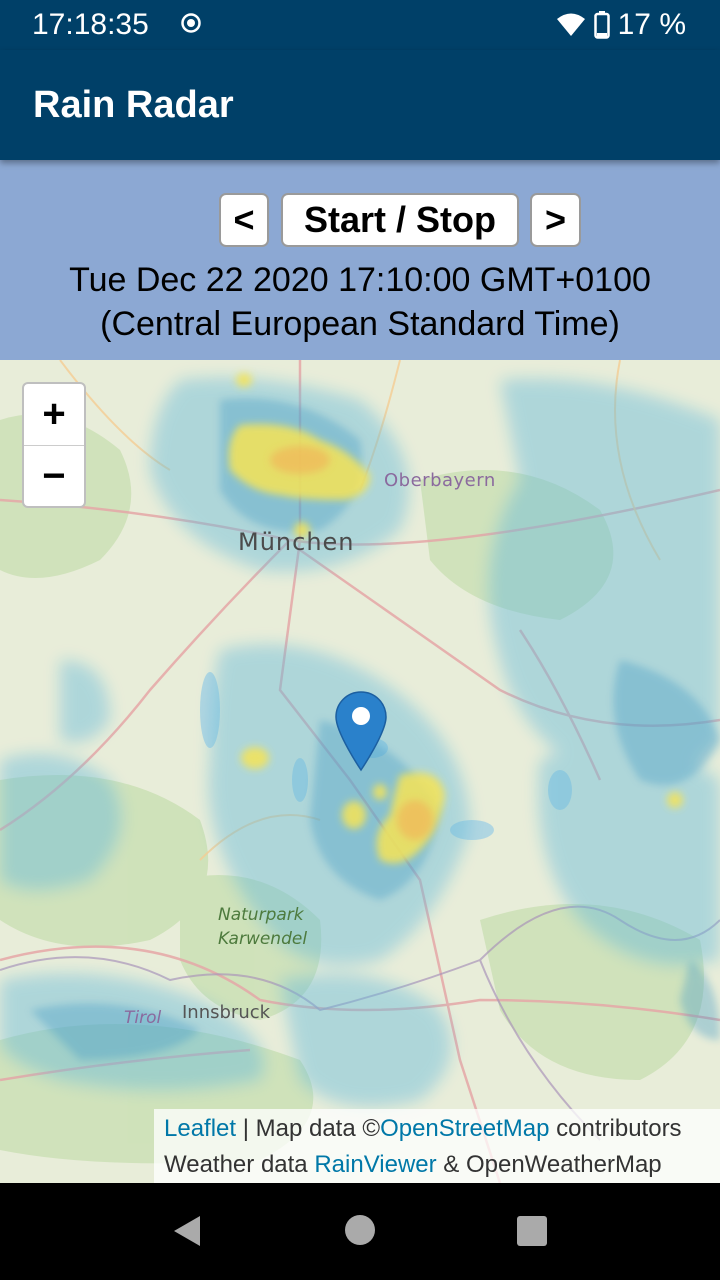 The image size is (720, 1280). I want to click on map-label-karwendel: Karwendel, so click(263, 939).